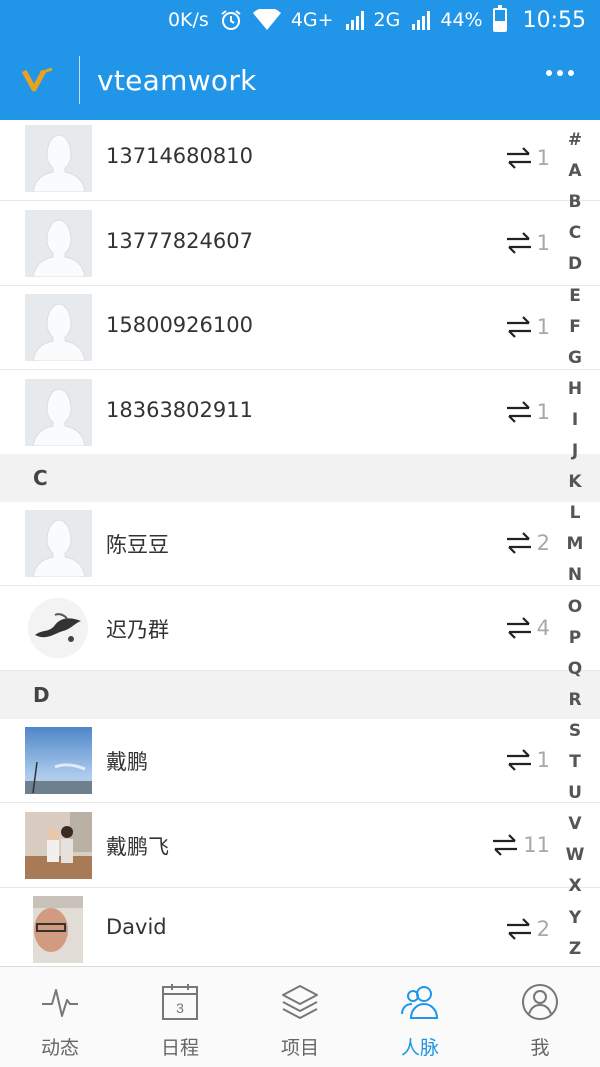 This screenshot has height=1067, width=600. Describe the element at coordinates (300, 628) in the screenshot. I see `contact-row: 迟乃群 4` at that location.